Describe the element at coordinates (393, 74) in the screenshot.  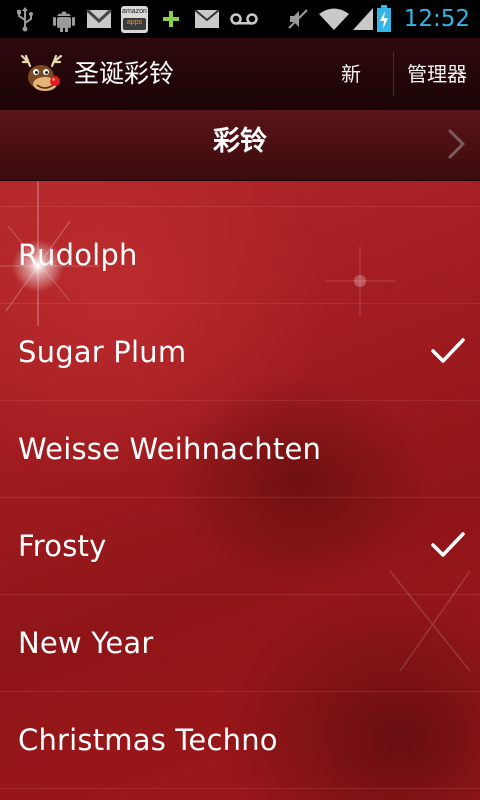
I see `action-divider` at that location.